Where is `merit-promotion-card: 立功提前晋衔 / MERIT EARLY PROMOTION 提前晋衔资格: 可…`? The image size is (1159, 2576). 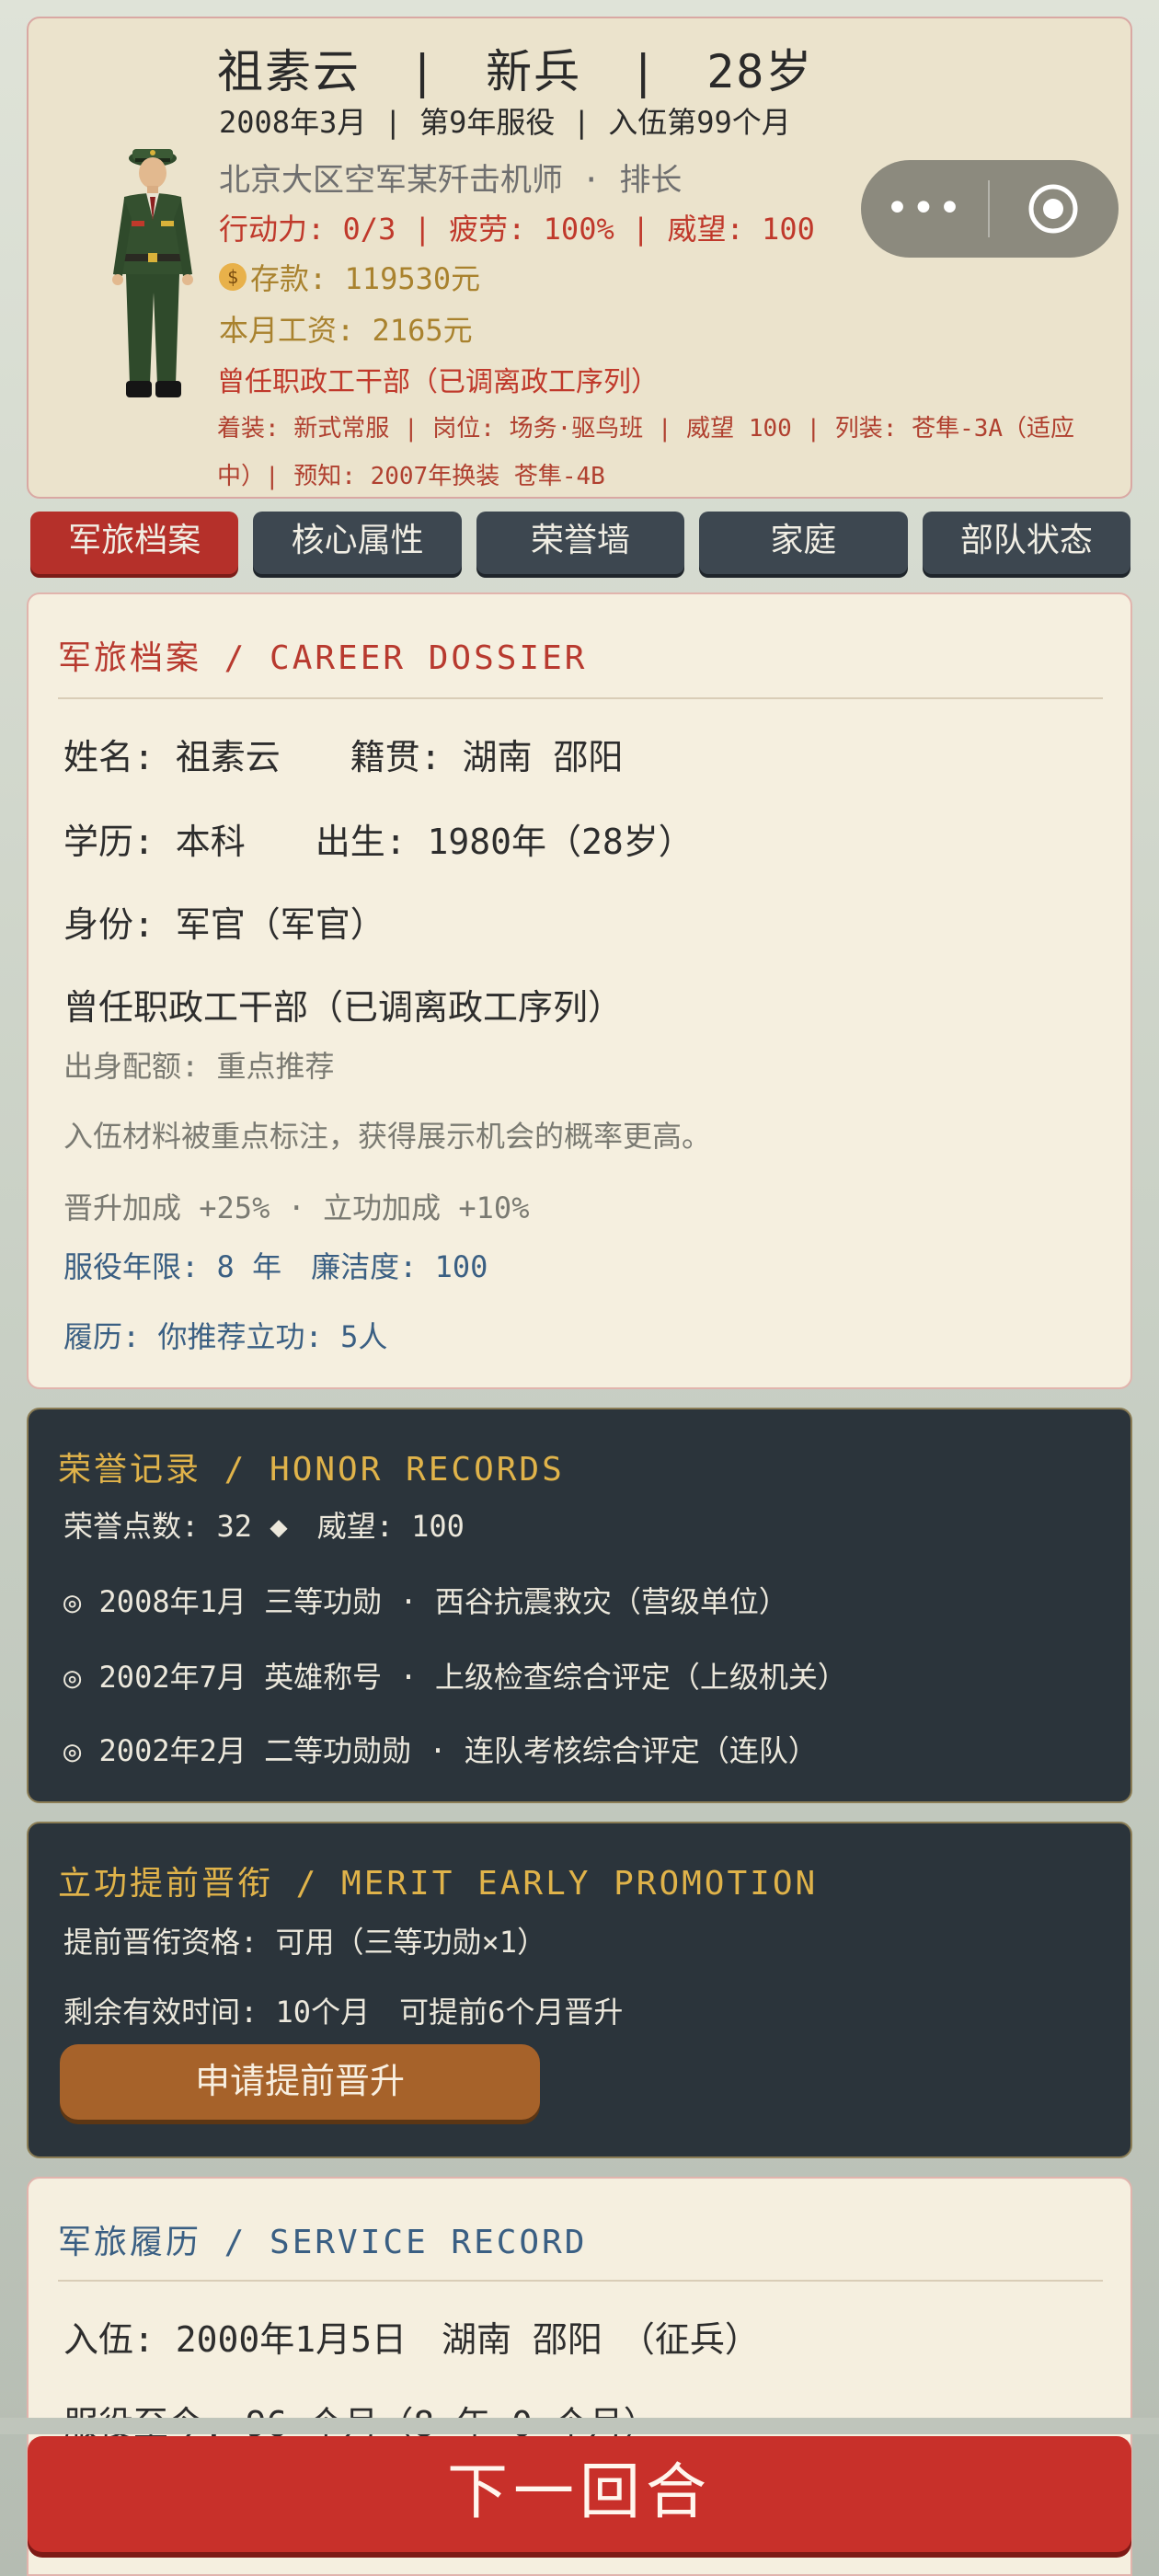 merit-promotion-card: 立功提前晋衔 / MERIT EARLY PROMOTION 提前晋衔资格: 可… is located at coordinates (579, 1990).